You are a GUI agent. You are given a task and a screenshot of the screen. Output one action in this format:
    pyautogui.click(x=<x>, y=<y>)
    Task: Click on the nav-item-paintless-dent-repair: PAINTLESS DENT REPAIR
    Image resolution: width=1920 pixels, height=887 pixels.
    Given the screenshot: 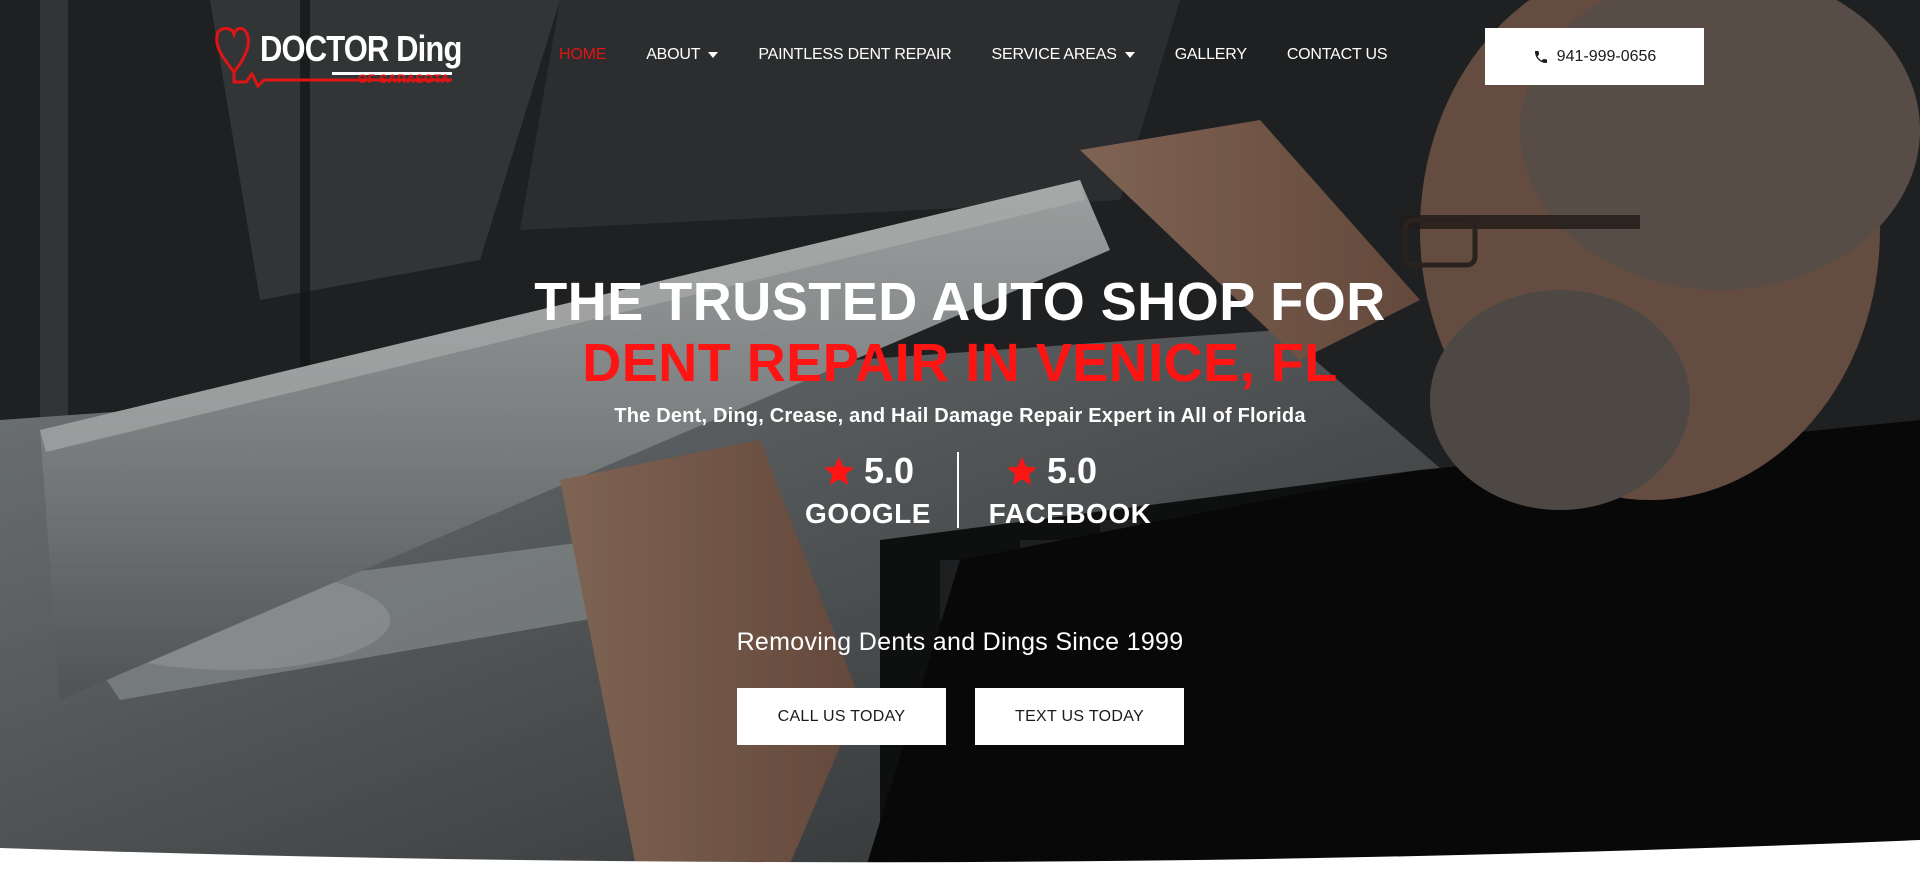 What is the action you would take?
    pyautogui.click(x=854, y=55)
    